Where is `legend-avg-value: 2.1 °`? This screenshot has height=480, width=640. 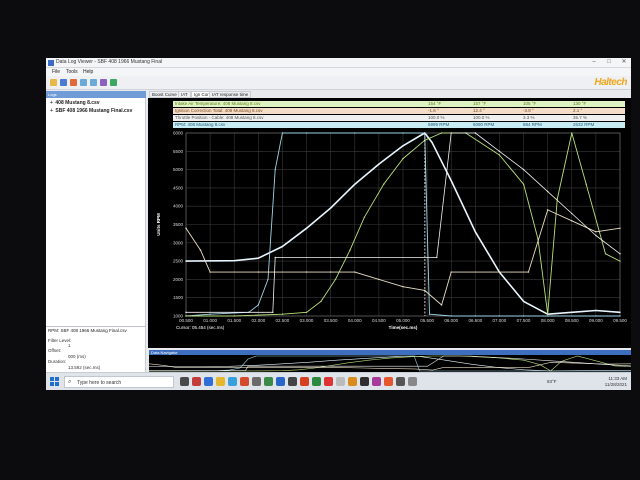
legend-avg-value: 2.1 ° is located at coordinates (578, 110).